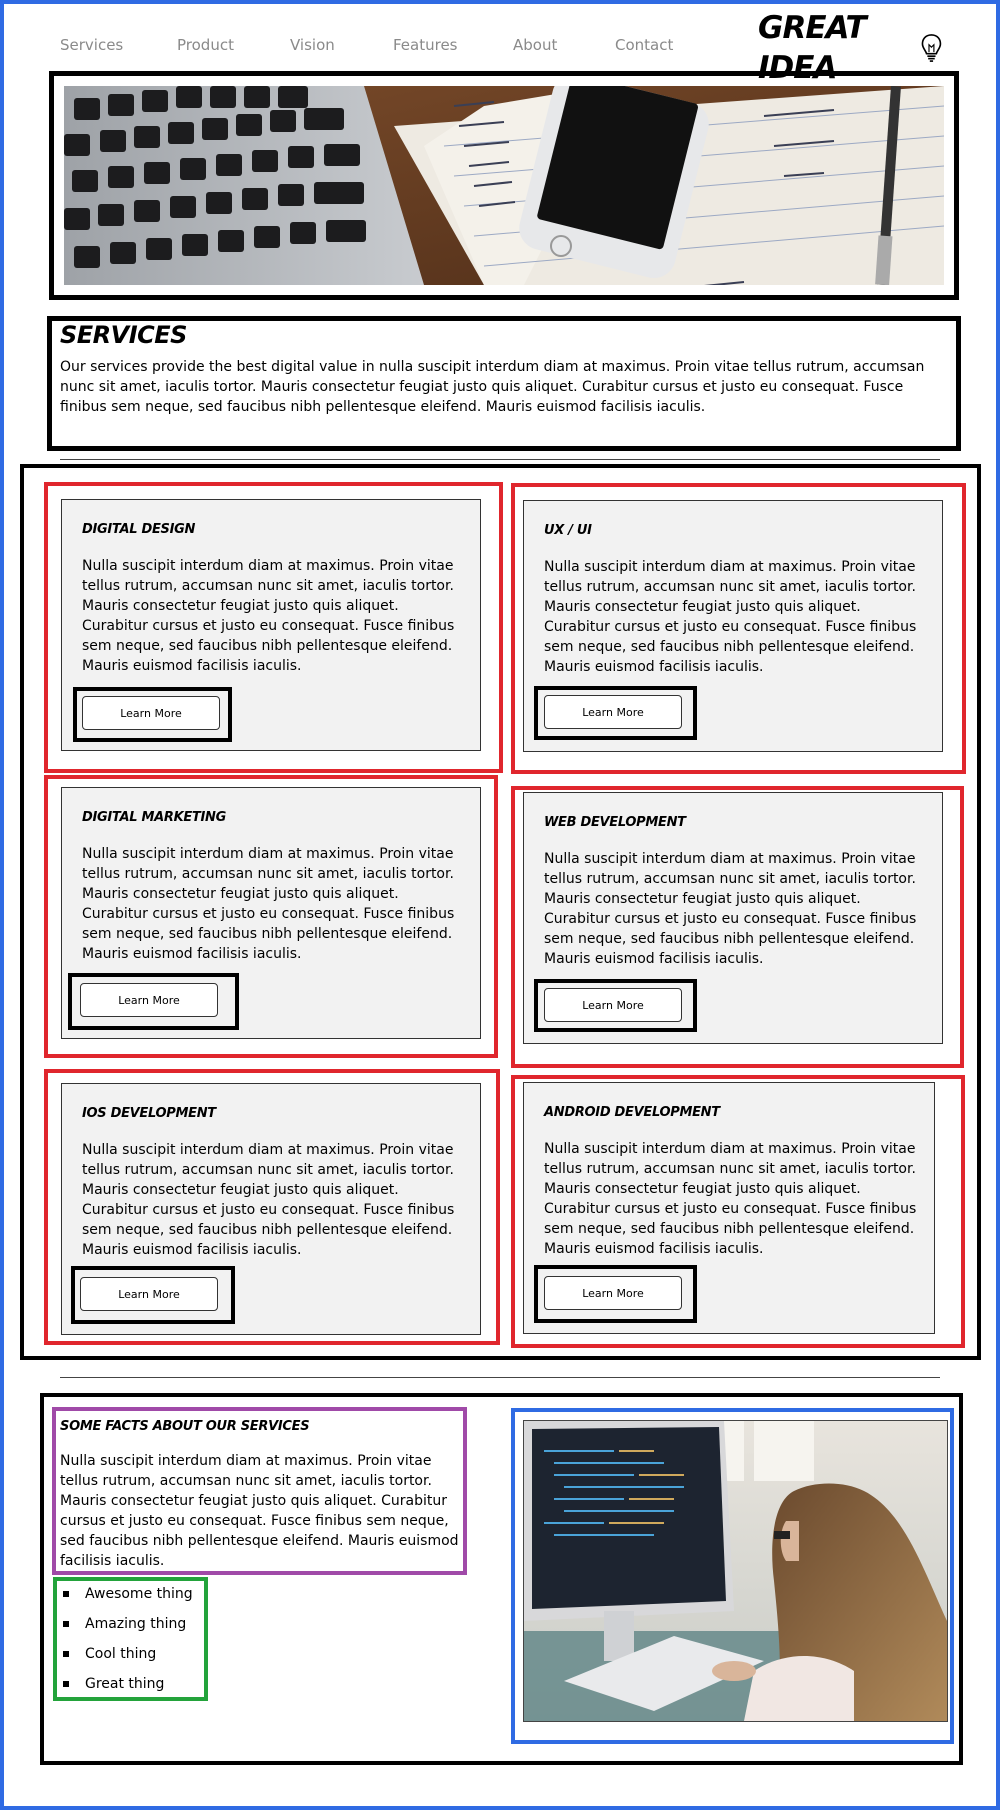 This screenshot has height=1810, width=1000. What do you see at coordinates (931, 48) in the screenshot?
I see `lightbulb-icon` at bounding box center [931, 48].